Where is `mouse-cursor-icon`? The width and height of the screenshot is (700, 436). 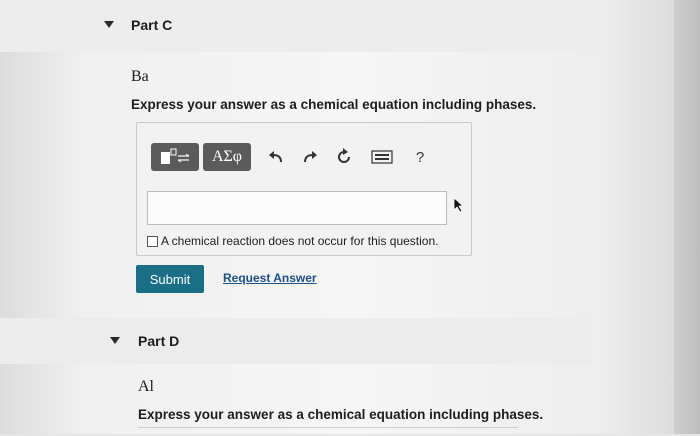
mouse-cursor-icon is located at coordinates (459, 205).